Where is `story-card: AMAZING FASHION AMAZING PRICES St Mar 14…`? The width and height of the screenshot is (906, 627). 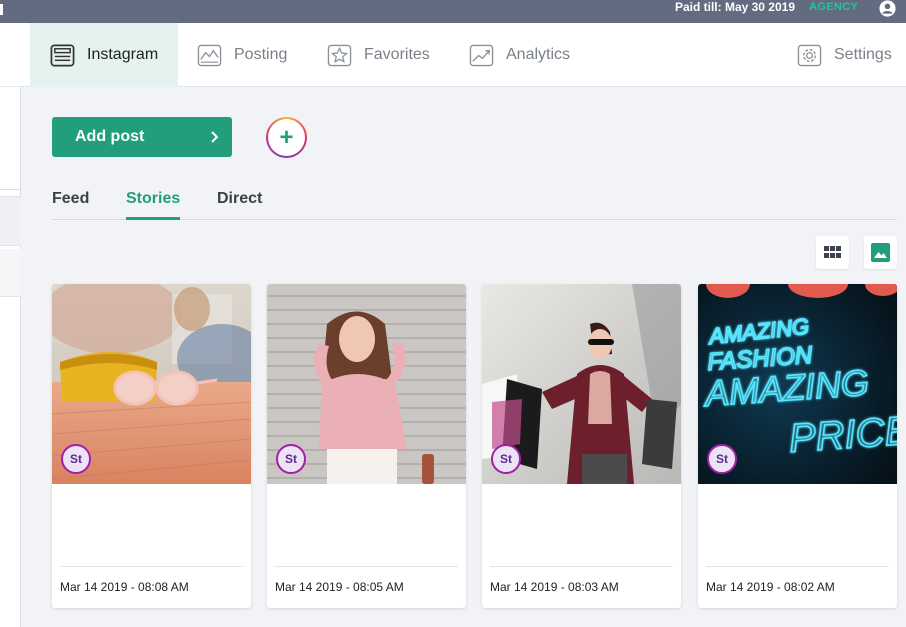 story-card: AMAZING FASHION AMAZING PRICES St Mar 14… is located at coordinates (797, 446).